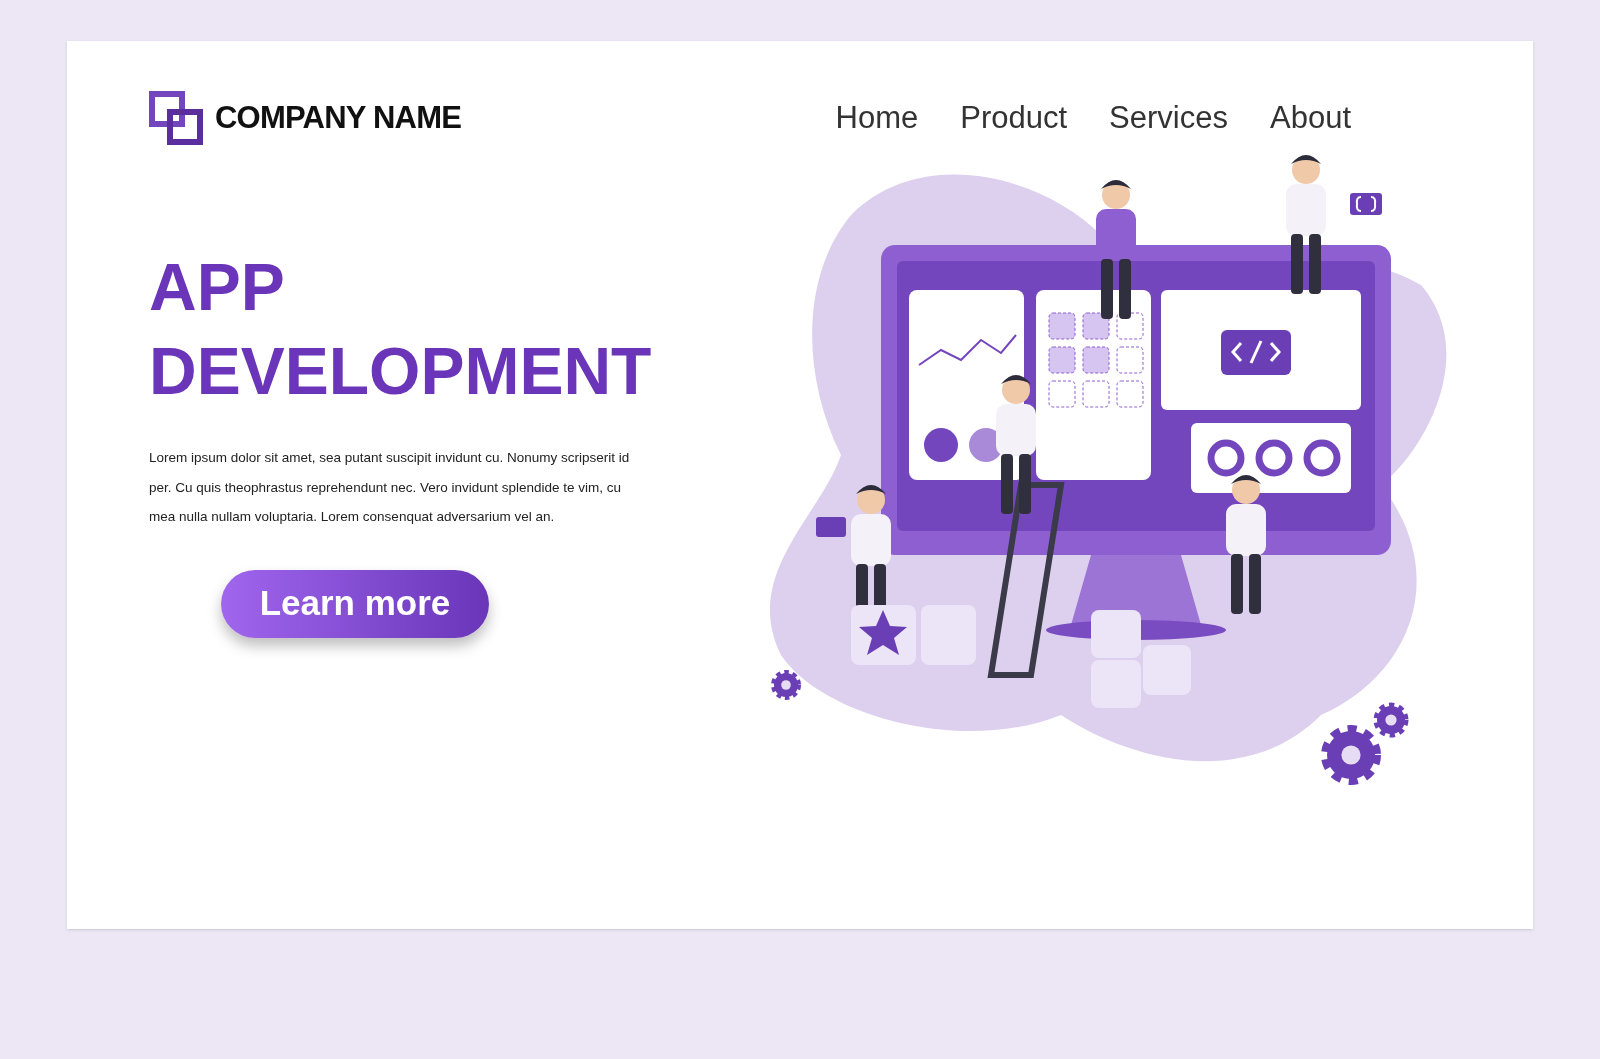 The image size is (1600, 1059). I want to click on company-name: COMPANY NAME, so click(338, 117).